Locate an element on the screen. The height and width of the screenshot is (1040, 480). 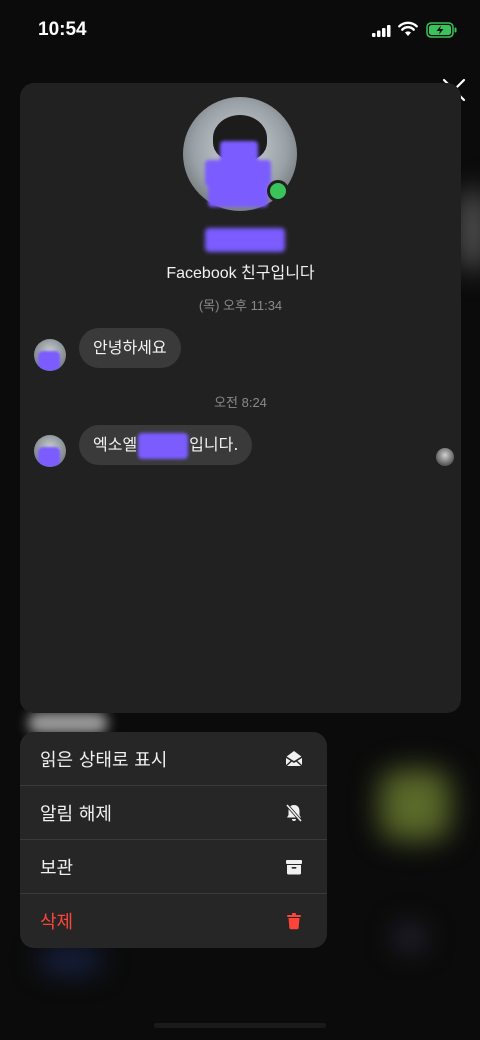
mark-as-read-menu-item: 읽은 상태로 표시 is located at coordinates (173, 759).